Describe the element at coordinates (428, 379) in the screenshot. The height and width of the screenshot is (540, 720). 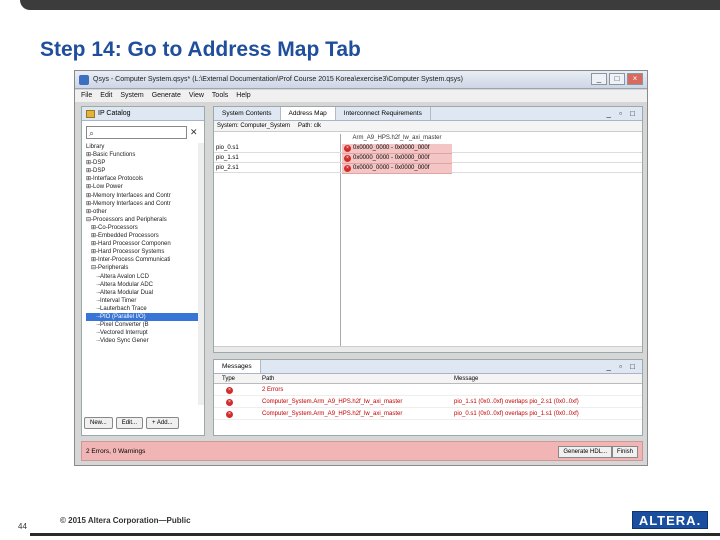
I see `messages-header: Type Path Message` at that location.